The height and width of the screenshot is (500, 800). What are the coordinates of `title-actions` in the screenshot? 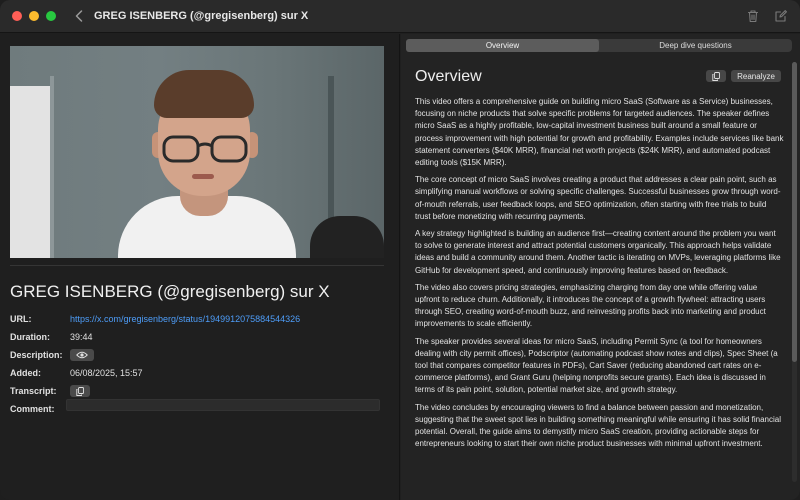 It's located at (767, 16).